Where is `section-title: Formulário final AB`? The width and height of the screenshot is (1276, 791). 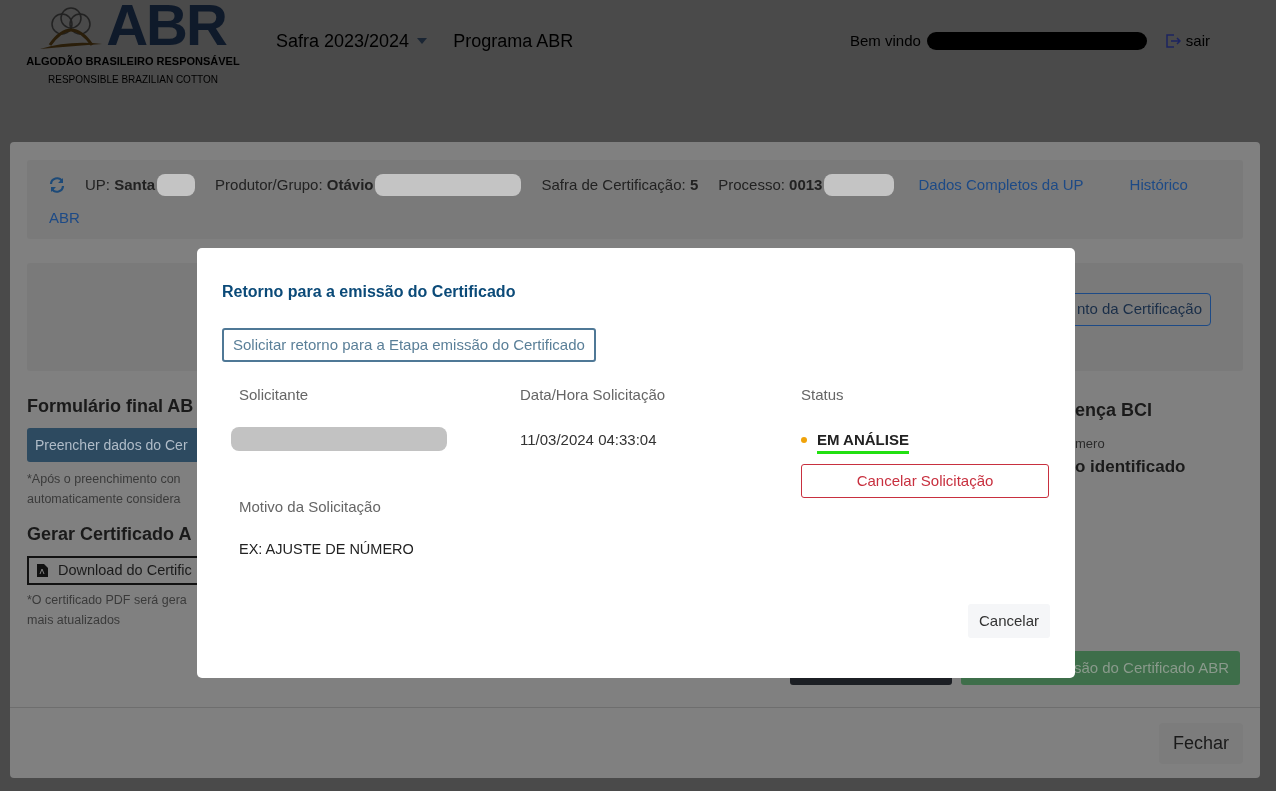
section-title: Formulário final AB is located at coordinates (111, 406).